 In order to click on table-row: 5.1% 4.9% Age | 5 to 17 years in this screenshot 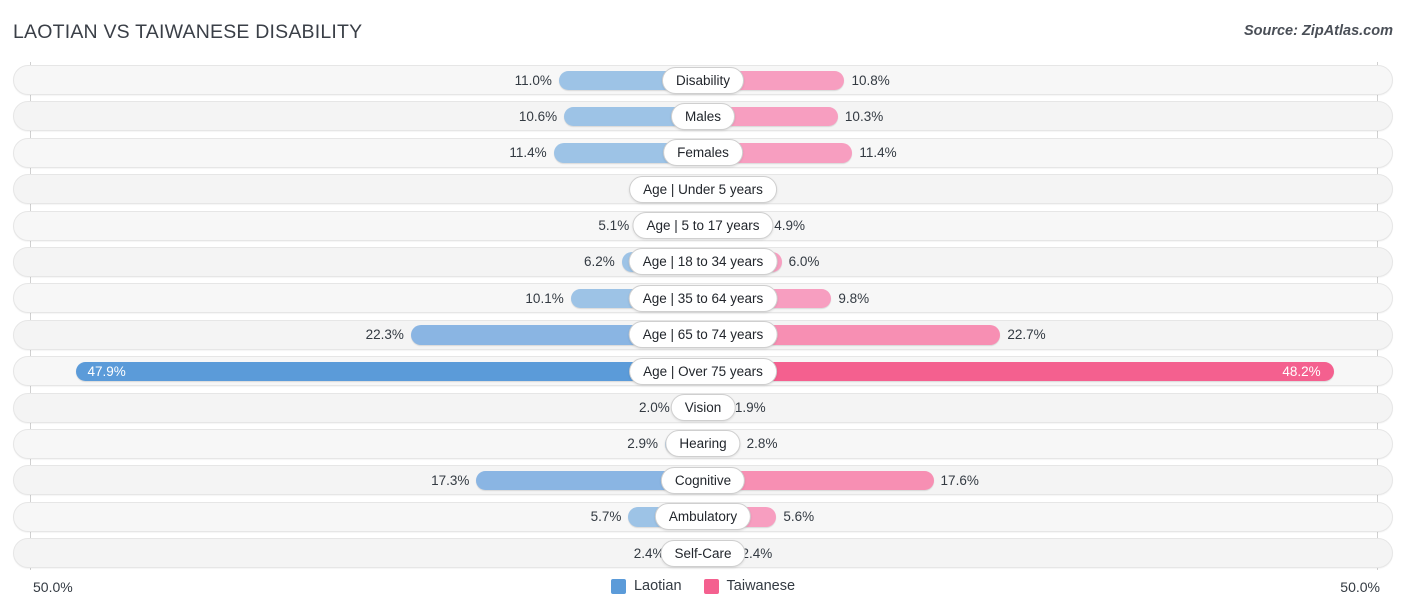, I will do `click(703, 226)`.